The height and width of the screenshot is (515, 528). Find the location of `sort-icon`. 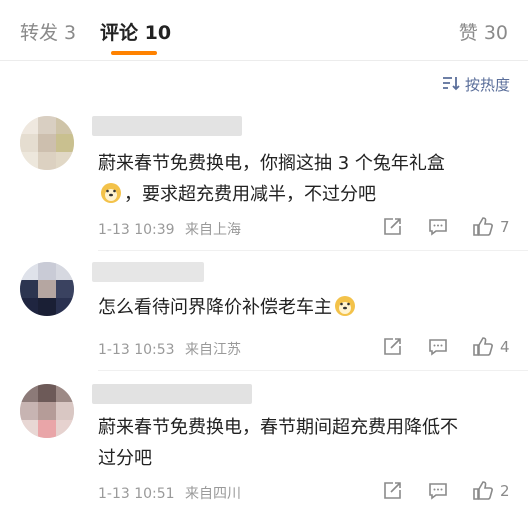

sort-icon is located at coordinates (451, 85).